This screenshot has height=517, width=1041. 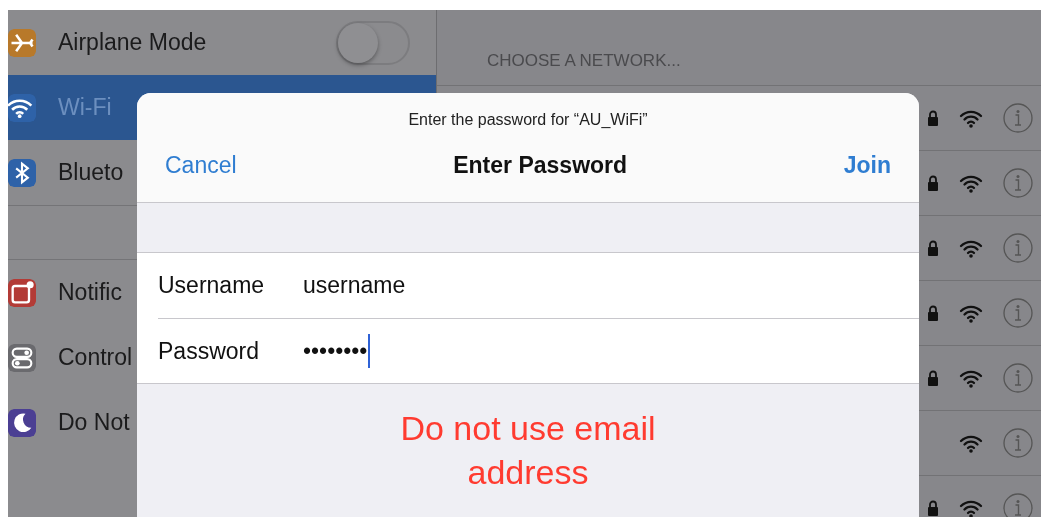 What do you see at coordinates (212, 286) in the screenshot?
I see `field-label: Username` at bounding box center [212, 286].